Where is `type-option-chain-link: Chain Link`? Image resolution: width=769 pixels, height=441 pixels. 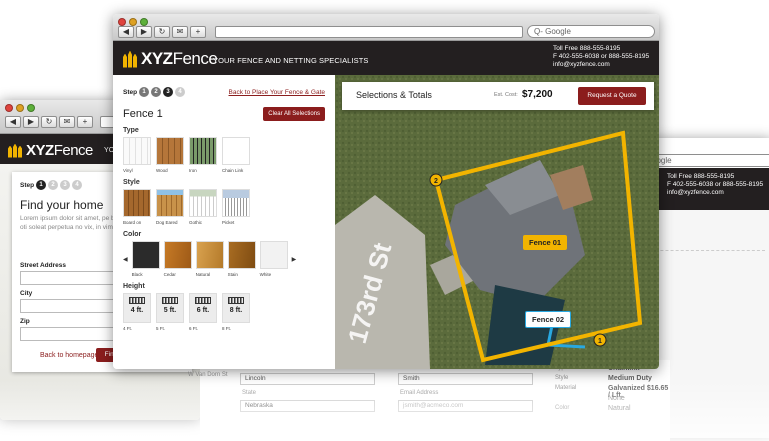
type-option-chain-link: Chain Link is located at coordinates (236, 155).